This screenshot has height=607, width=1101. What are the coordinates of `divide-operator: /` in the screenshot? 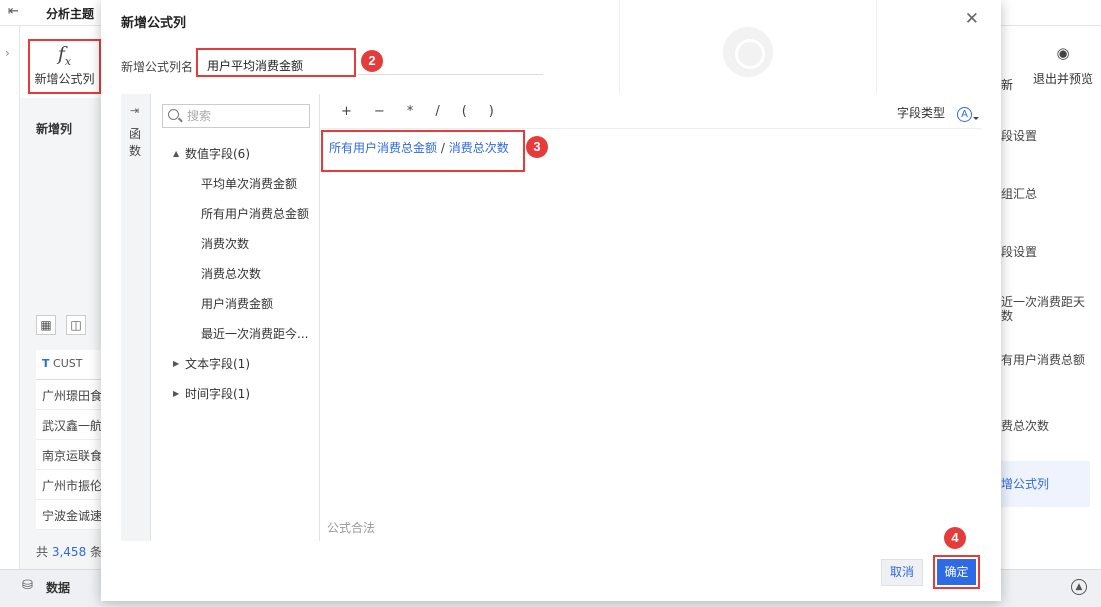 It's located at (437, 111).